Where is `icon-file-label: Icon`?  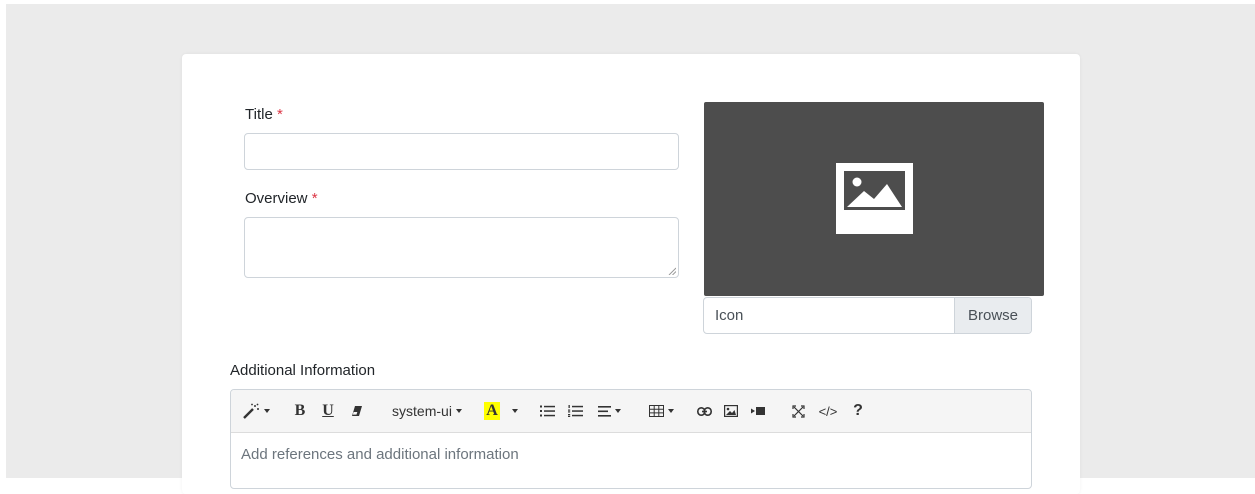 icon-file-label: Icon is located at coordinates (729, 315).